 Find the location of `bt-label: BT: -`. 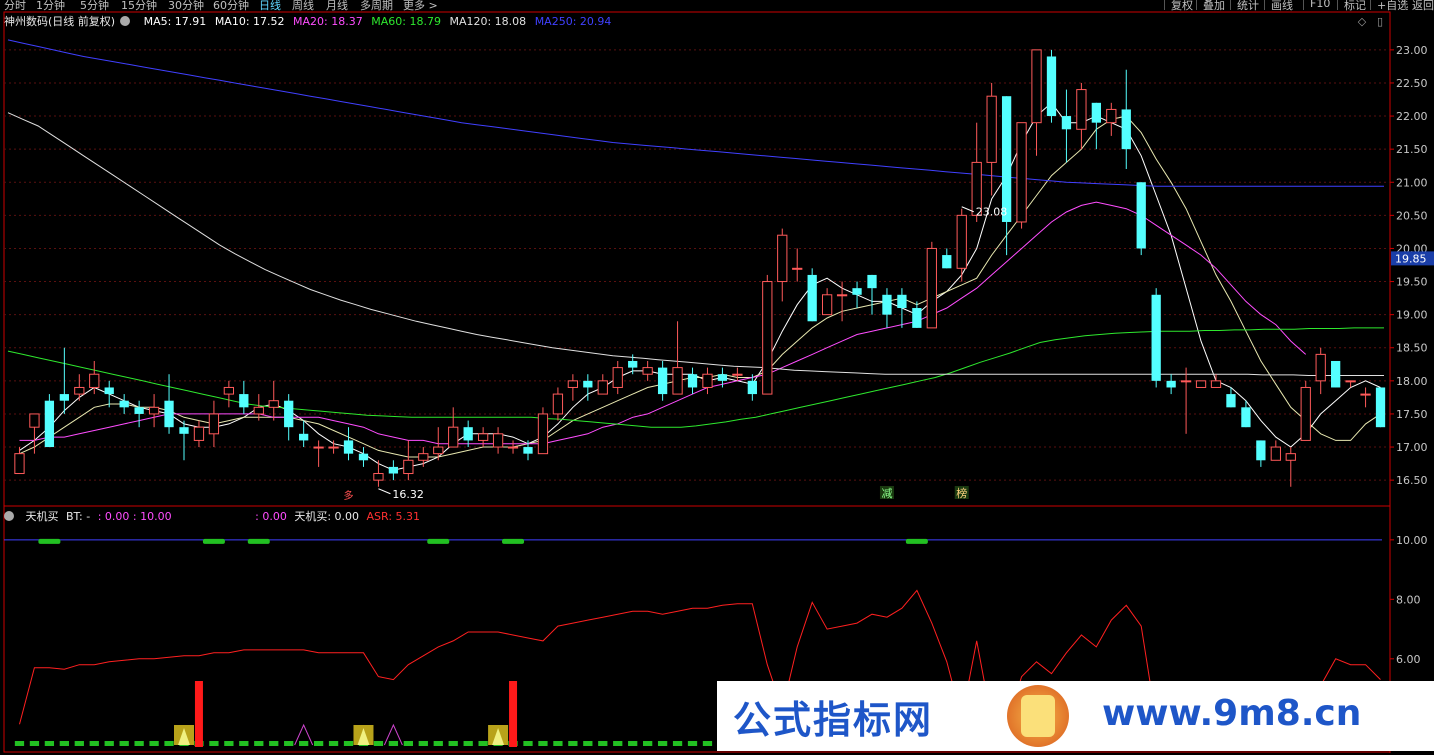

bt-label: BT: - is located at coordinates (78, 516).